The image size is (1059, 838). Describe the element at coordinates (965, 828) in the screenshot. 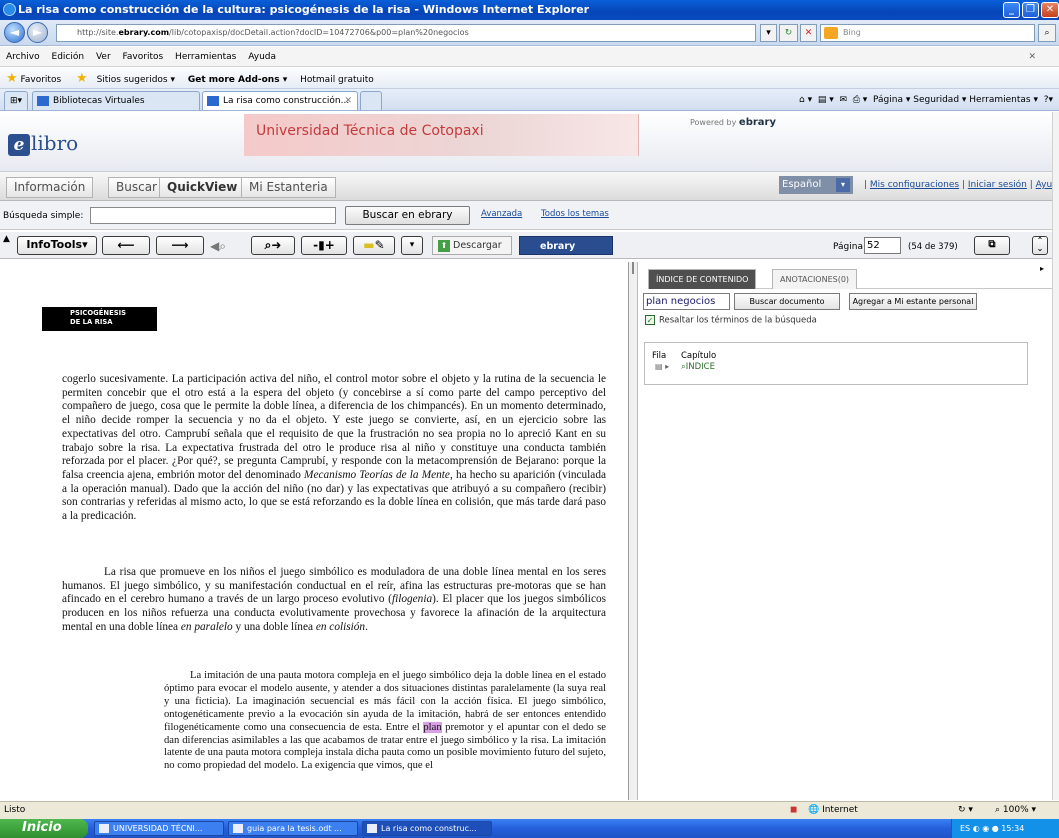

I see `language-indicator: ES` at that location.